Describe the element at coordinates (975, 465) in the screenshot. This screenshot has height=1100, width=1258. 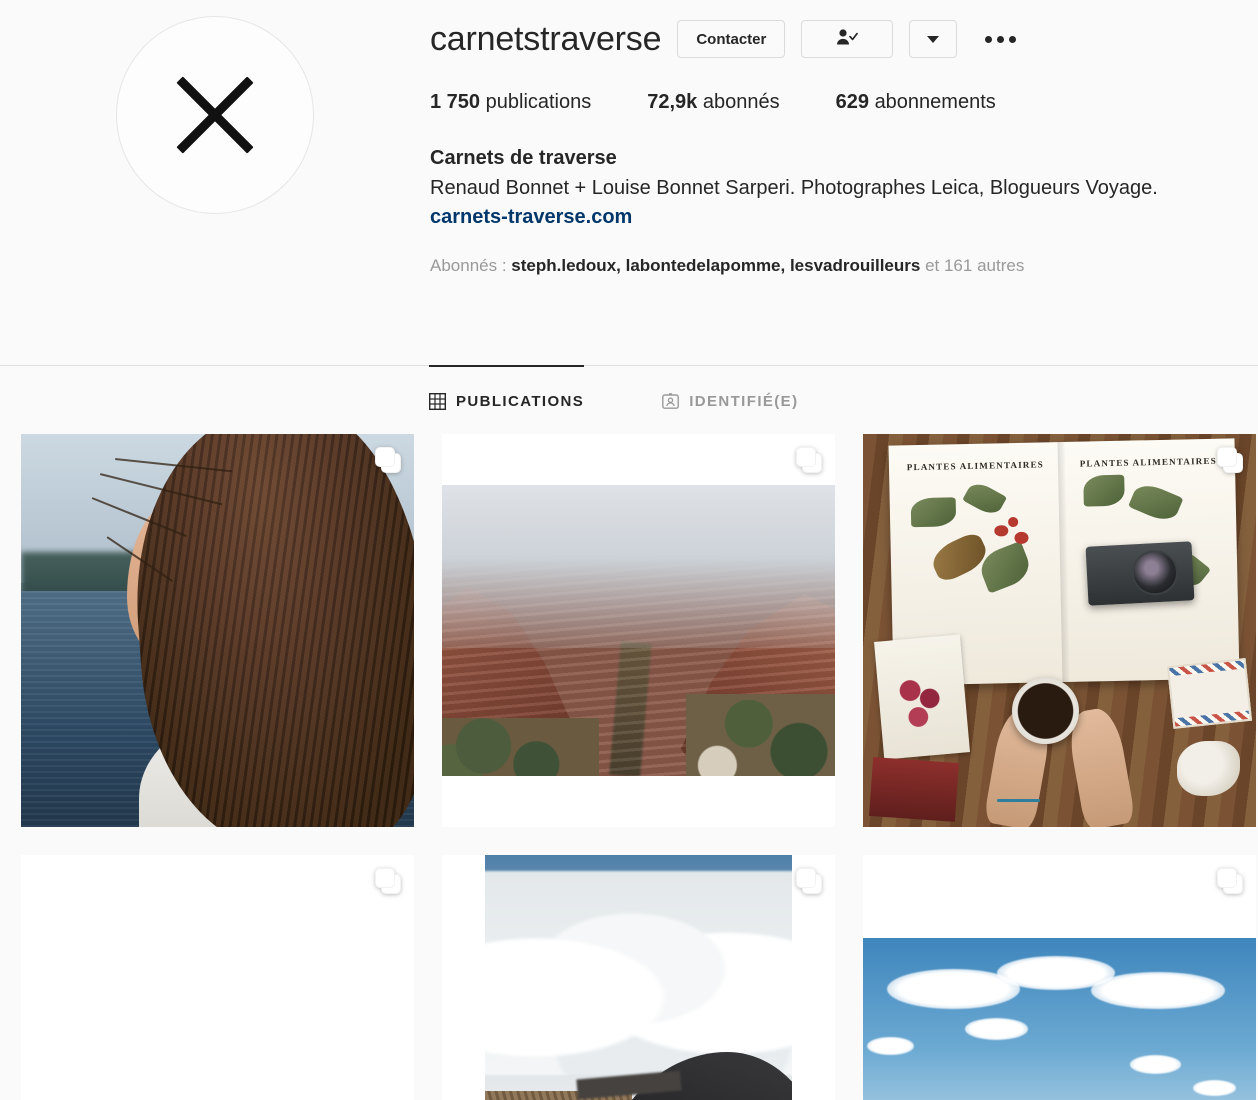
I see `flatlay-book-title-left: PLANTES ALIMENTAIRES` at that location.